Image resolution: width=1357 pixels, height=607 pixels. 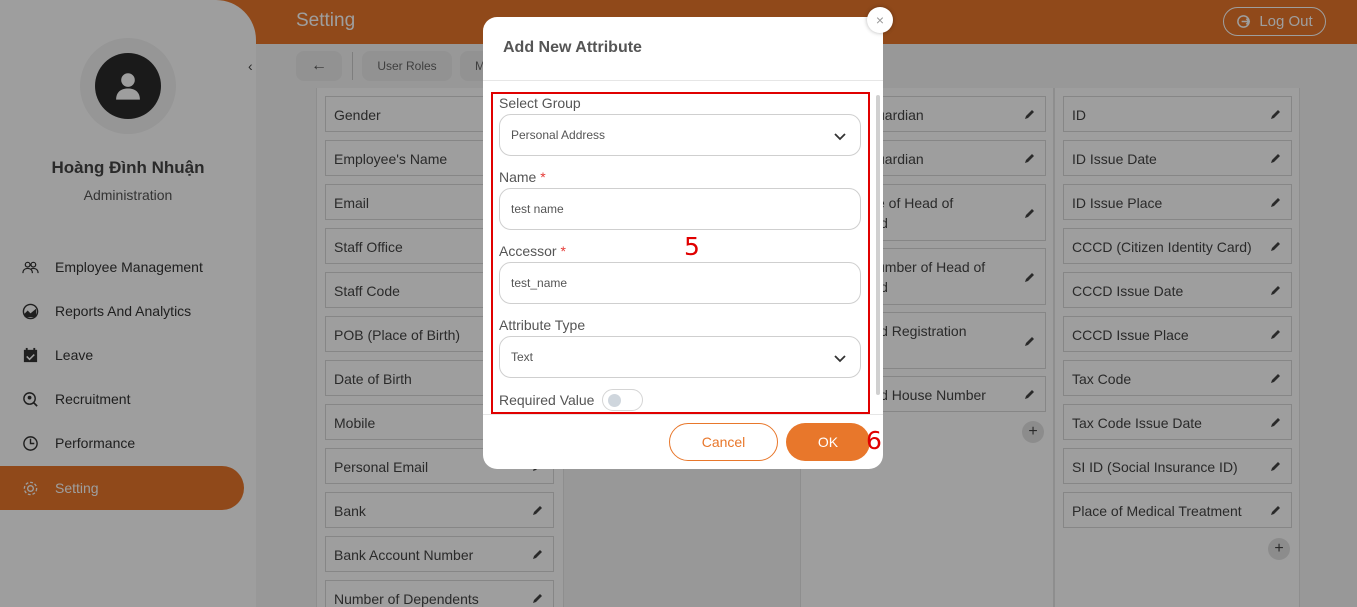 I want to click on name-input-value: test name, so click(x=537, y=209).